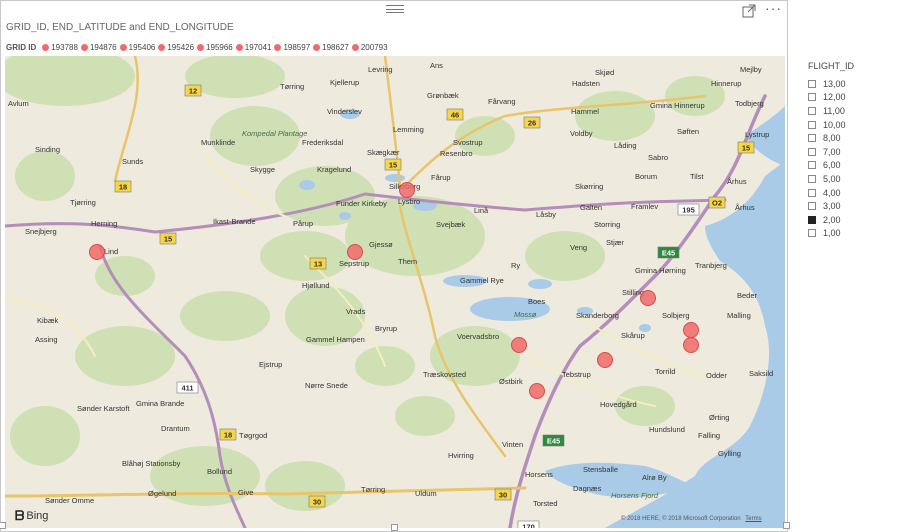 This screenshot has height=532, width=899. What do you see at coordinates (749, 11) in the screenshot?
I see `focus-mode-icon` at bounding box center [749, 11].